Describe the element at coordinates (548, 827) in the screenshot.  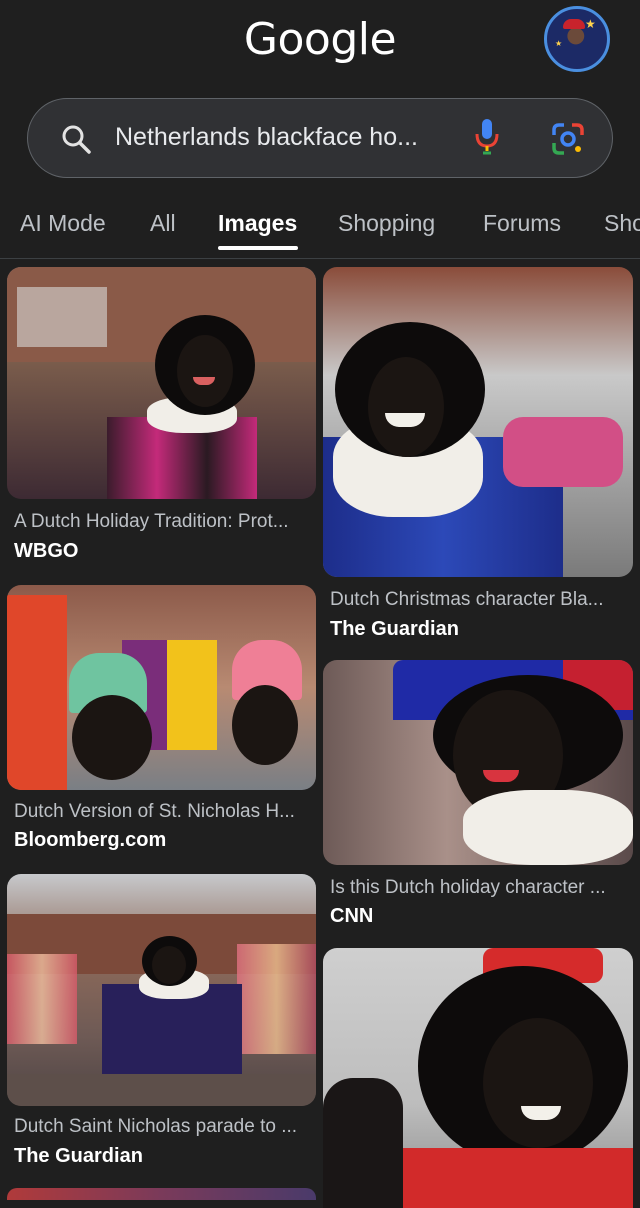
I see `collar-shape` at that location.